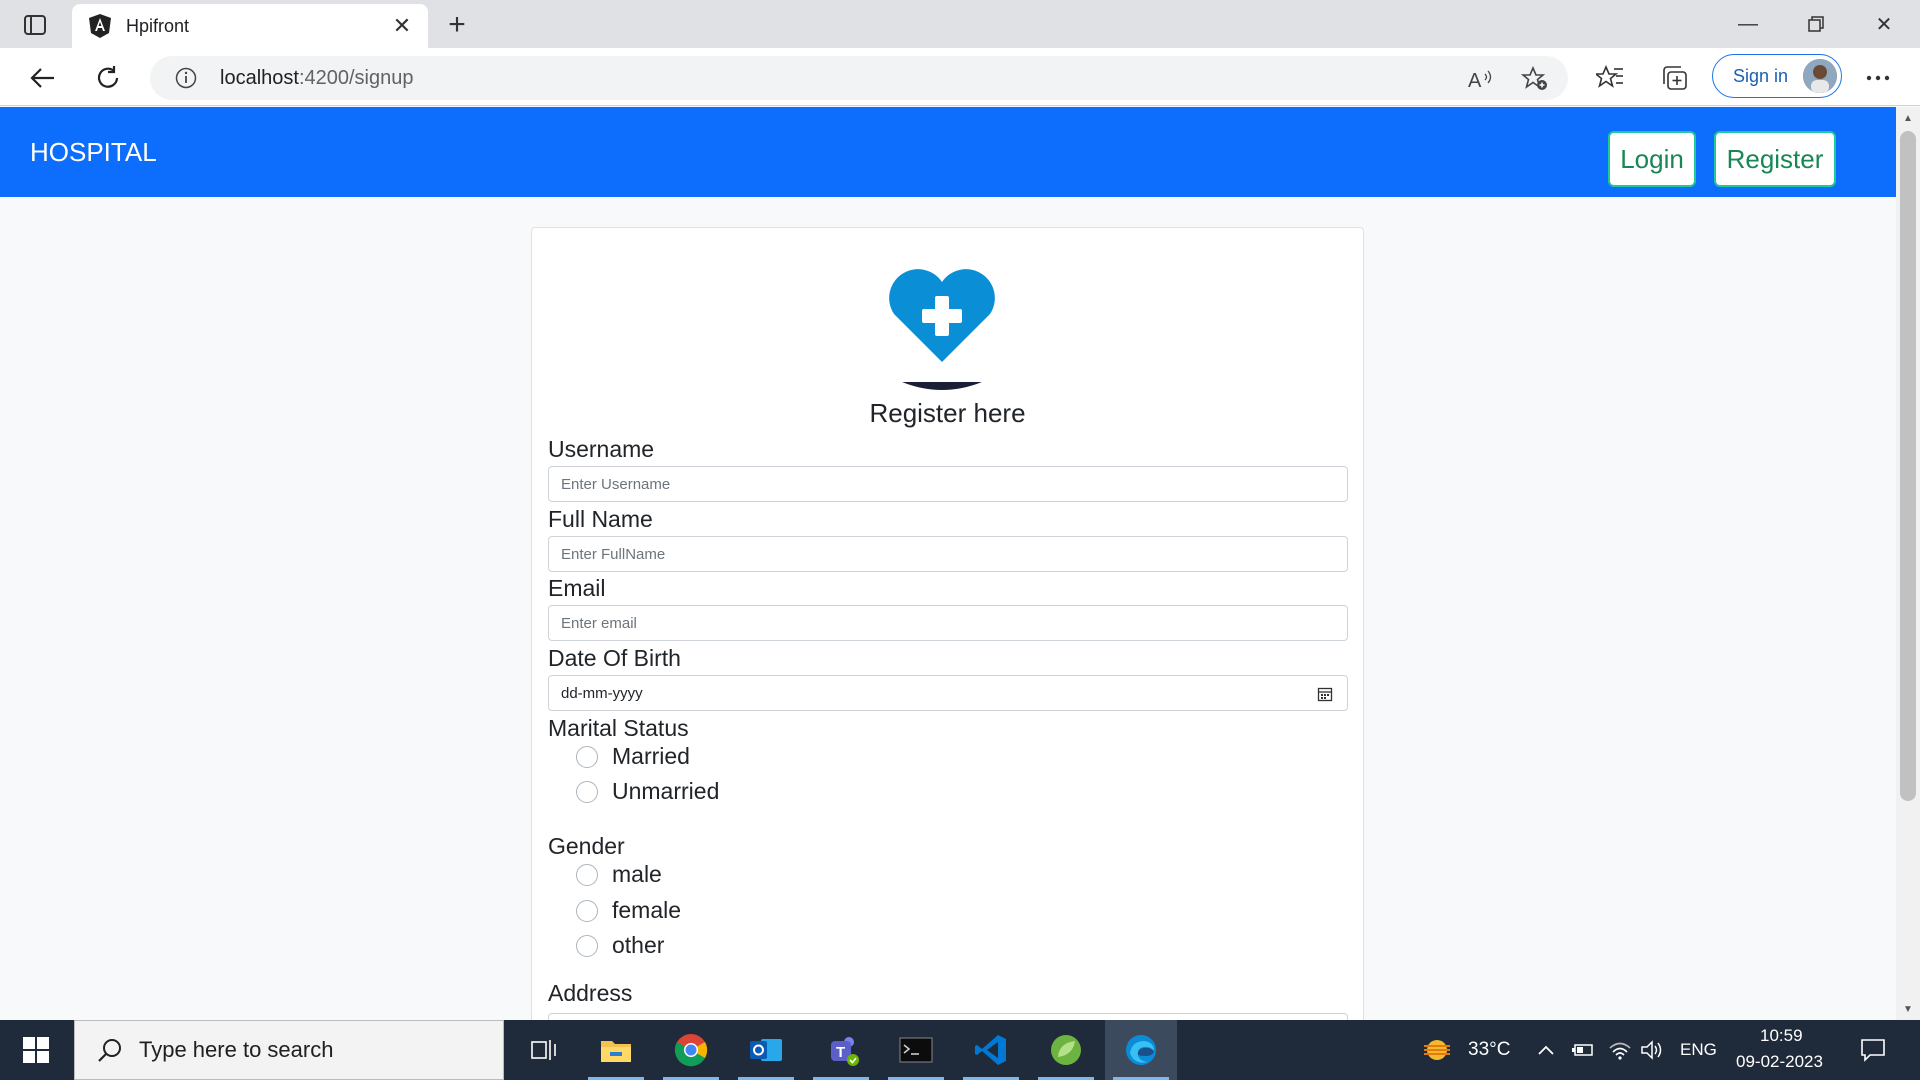 The width and height of the screenshot is (1920, 1080). I want to click on volume-icon, so click(1652, 1050).